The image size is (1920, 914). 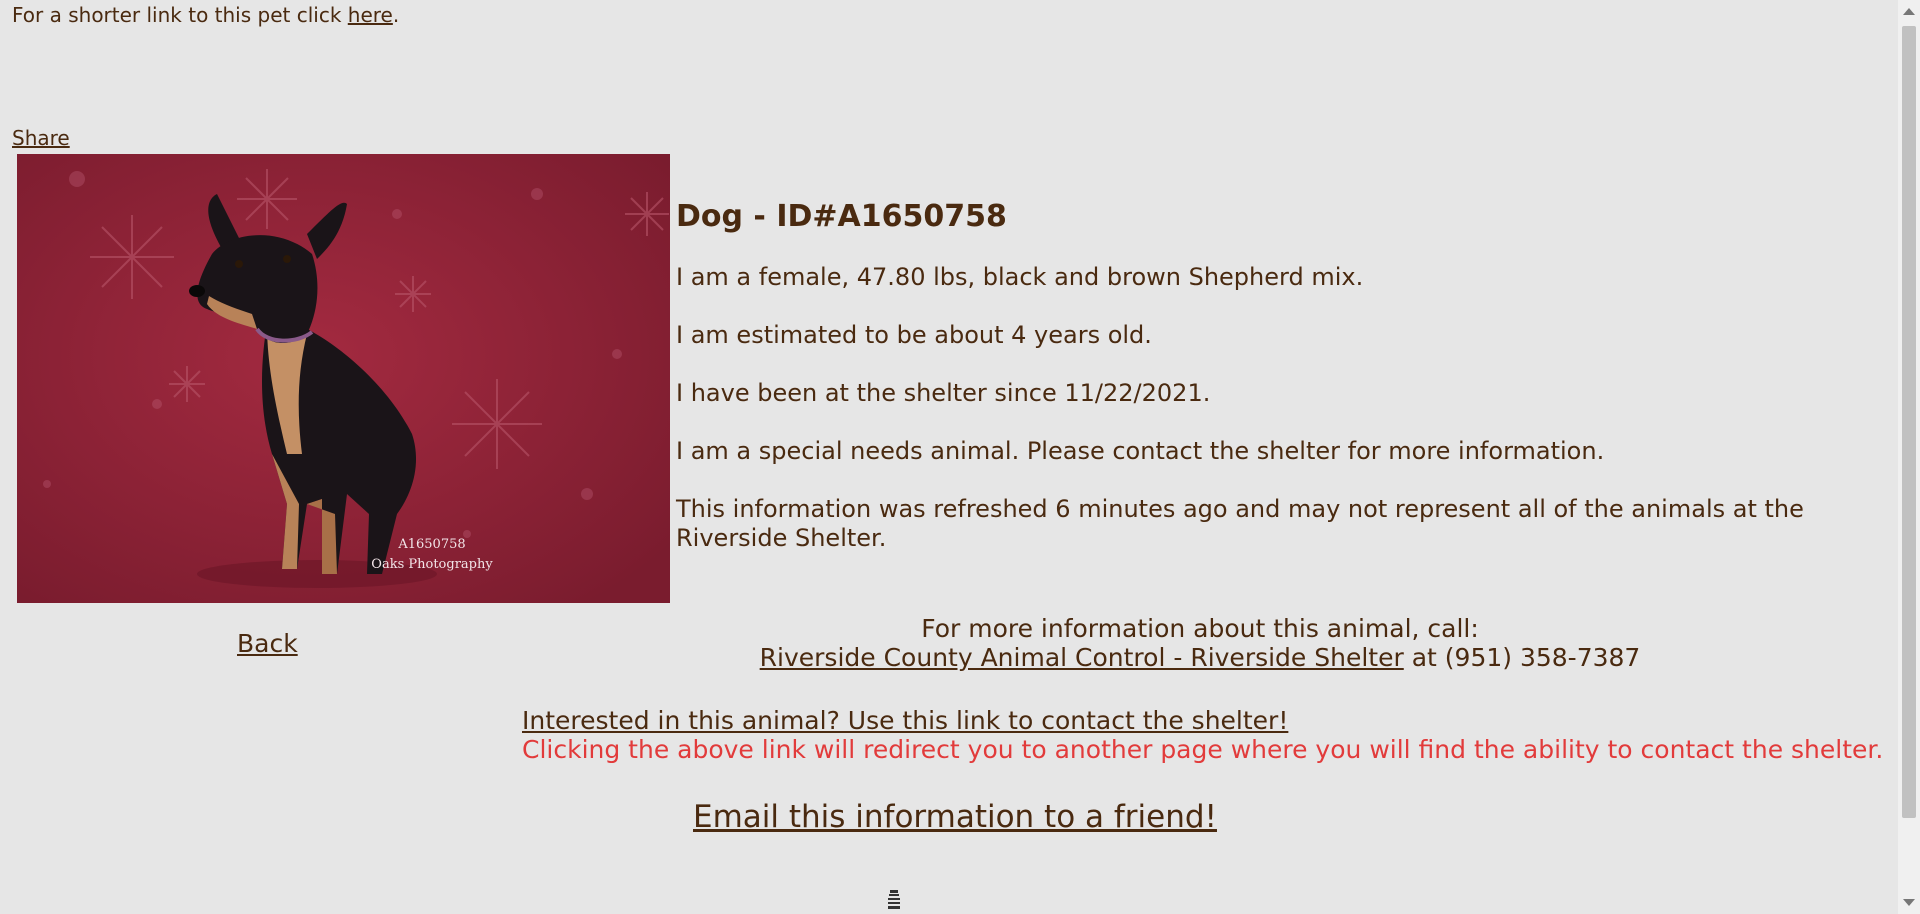 I want to click on photo-watermark-id: A1650758, so click(x=431, y=544).